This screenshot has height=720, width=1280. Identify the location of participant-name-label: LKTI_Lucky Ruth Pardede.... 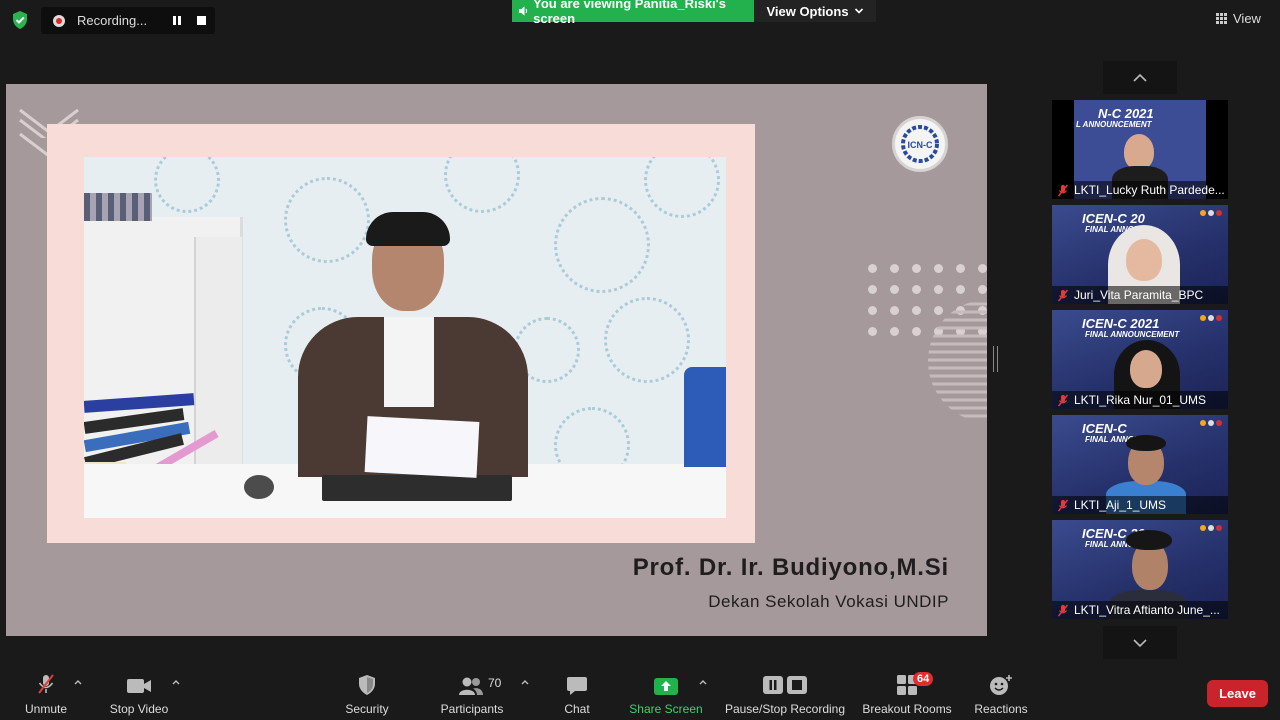
(1140, 190).